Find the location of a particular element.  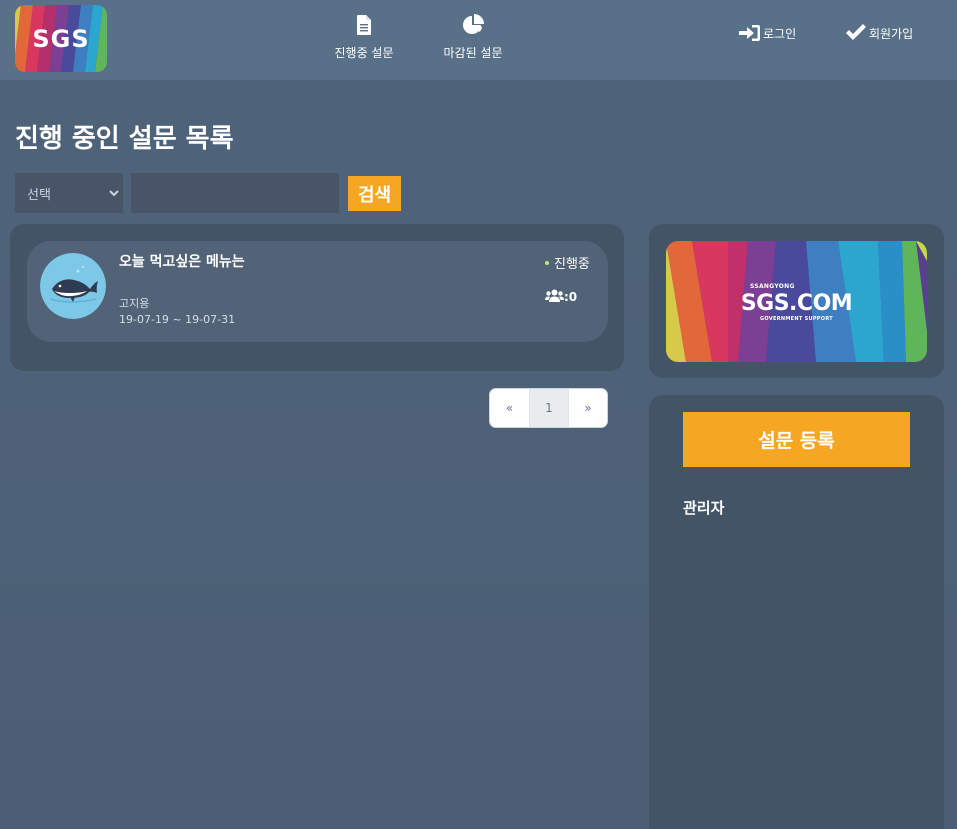

sign-in-icon is located at coordinates (750, 33).